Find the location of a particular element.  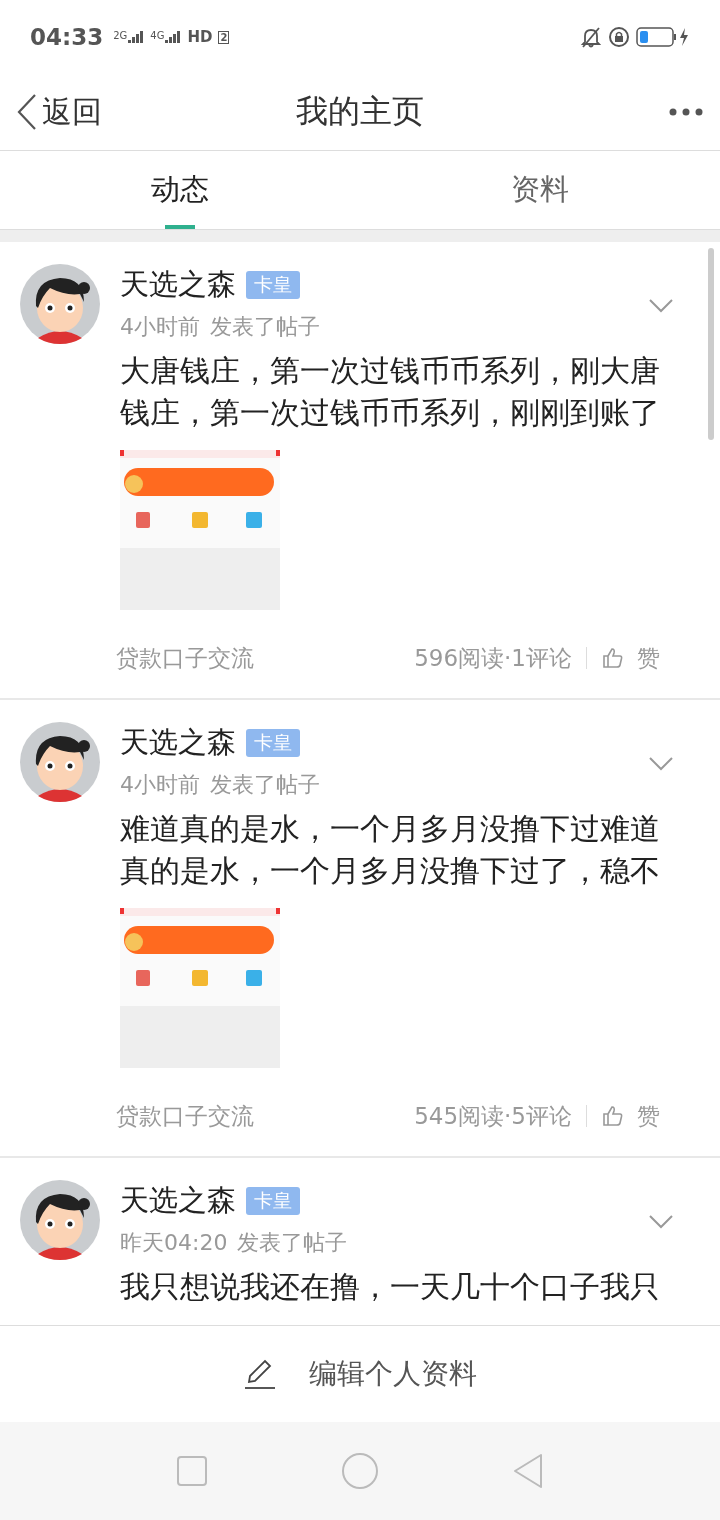

home-icon is located at coordinates (360, 1471).